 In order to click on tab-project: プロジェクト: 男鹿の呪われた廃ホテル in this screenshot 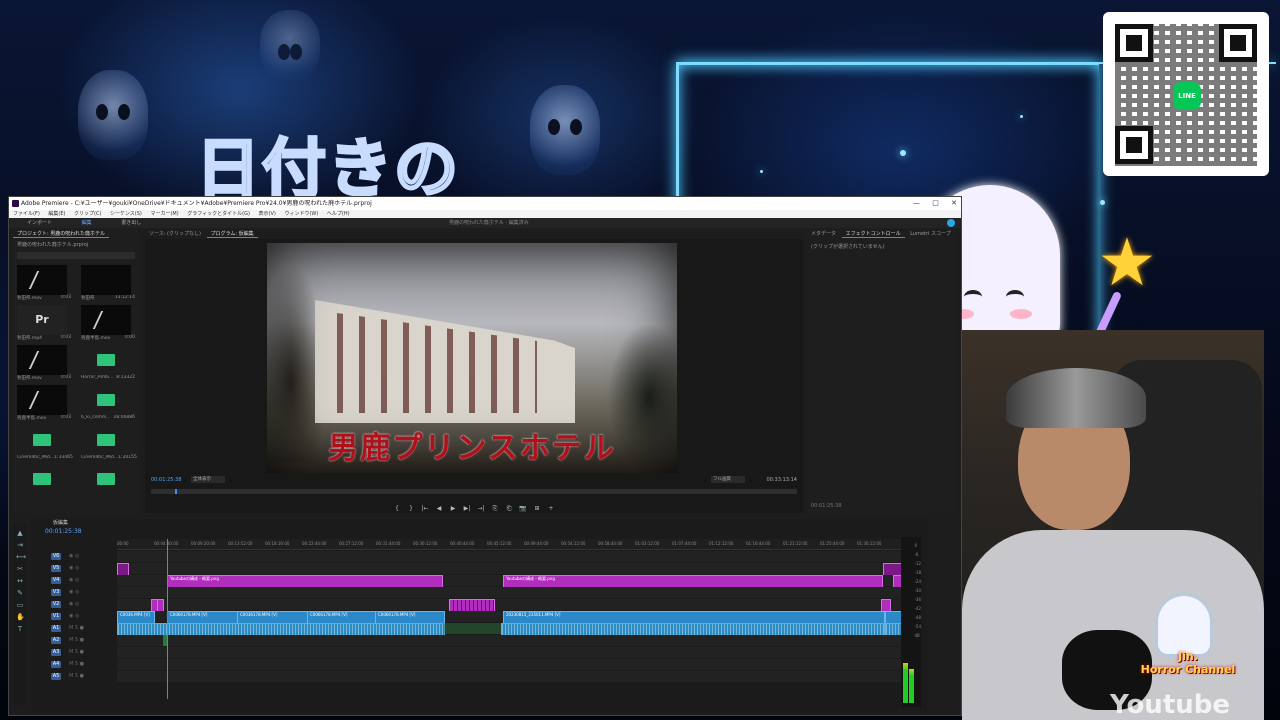, I will do `click(61, 234)`.